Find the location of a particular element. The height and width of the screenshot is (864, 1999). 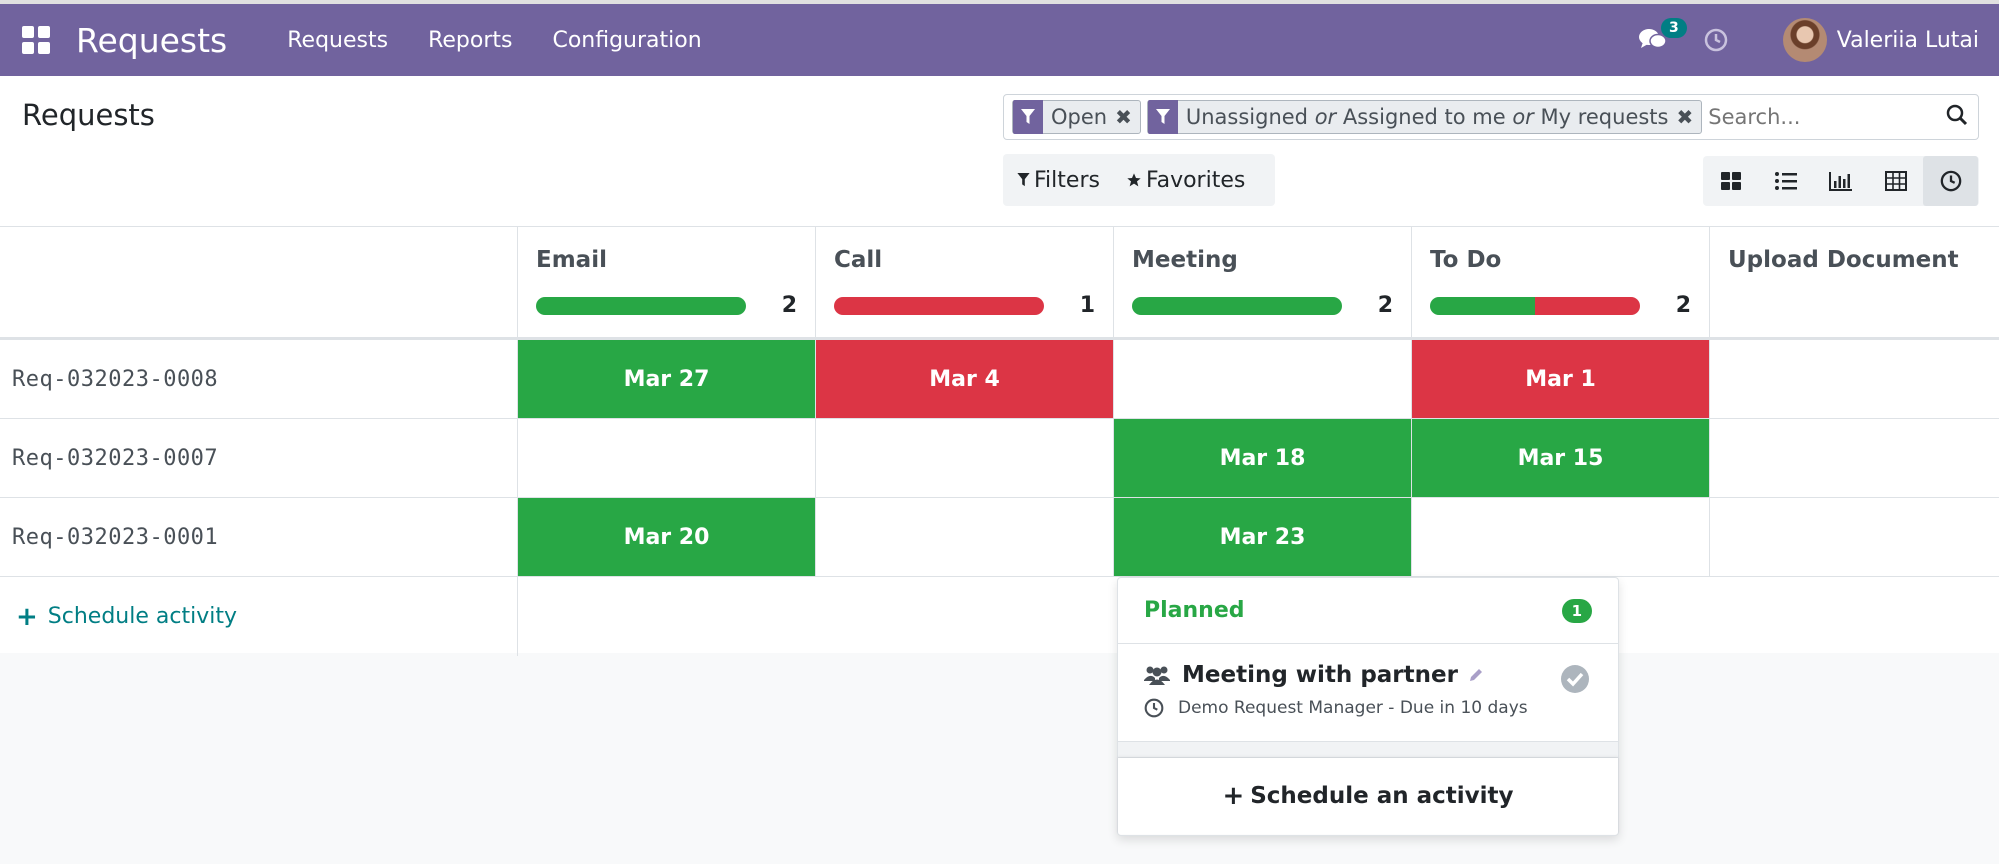

column-title: Email is located at coordinates (571, 260).